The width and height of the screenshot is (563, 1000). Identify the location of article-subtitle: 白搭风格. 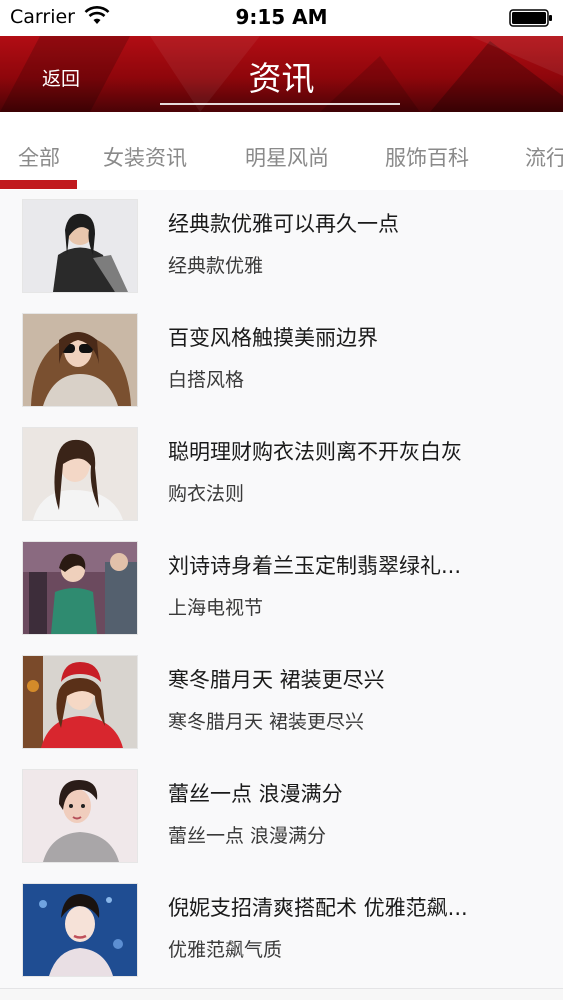
(206, 380).